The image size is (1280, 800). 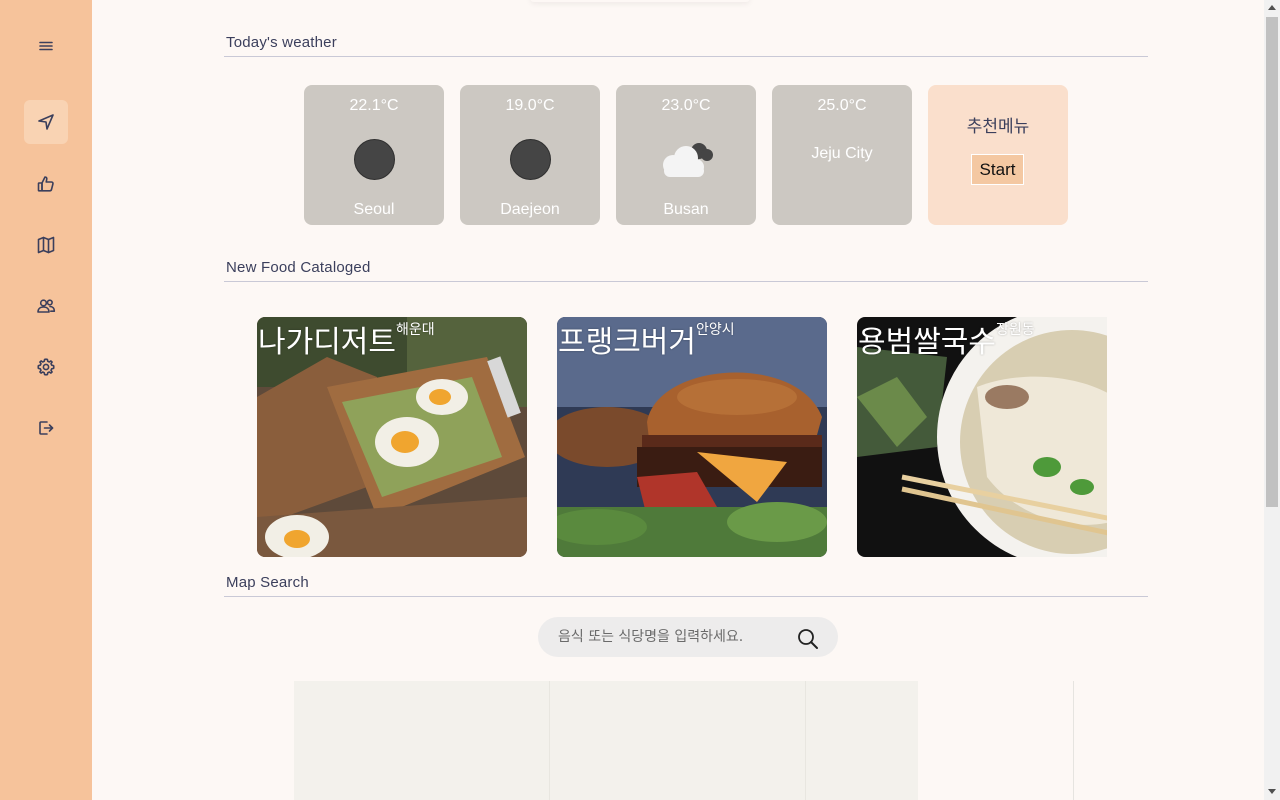 What do you see at coordinates (982, 437) in the screenshot?
I see `food-card-pho: 용범쌀국수장원동` at bounding box center [982, 437].